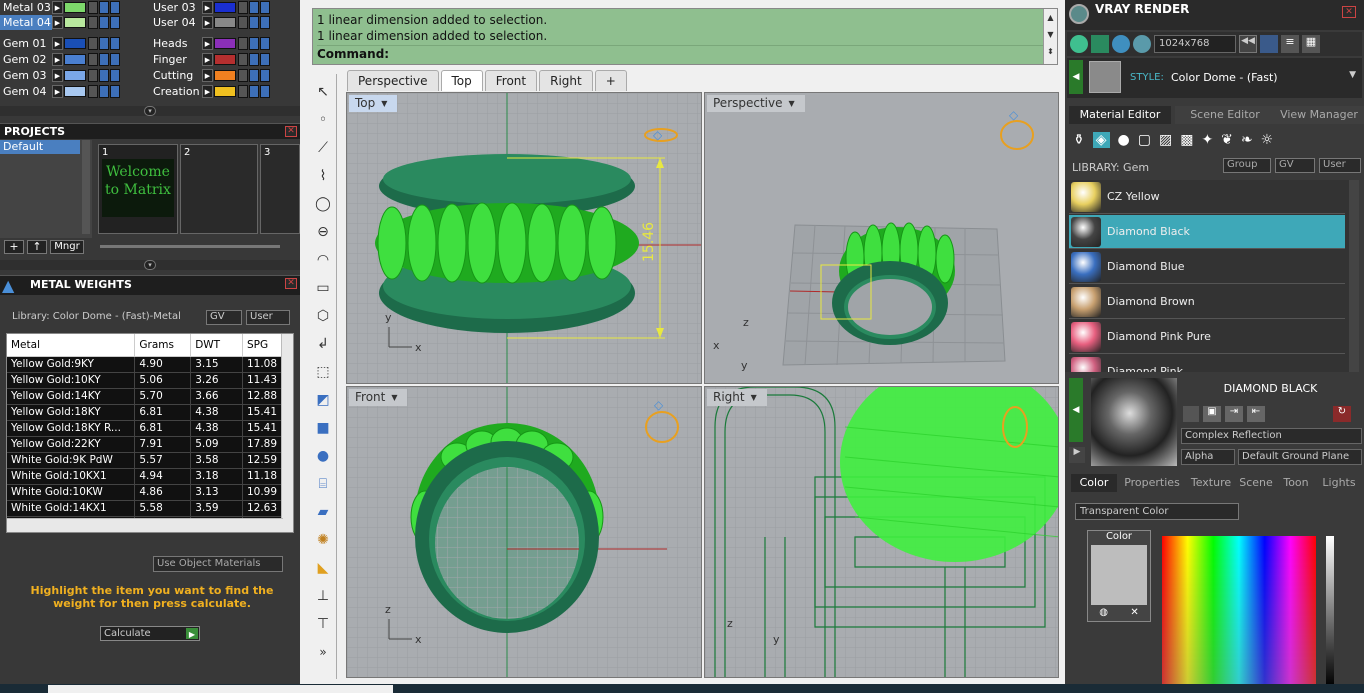 This screenshot has width=1364, height=693. What do you see at coordinates (26, 59) in the screenshot?
I see `layer-name: Gem 02` at bounding box center [26, 59].